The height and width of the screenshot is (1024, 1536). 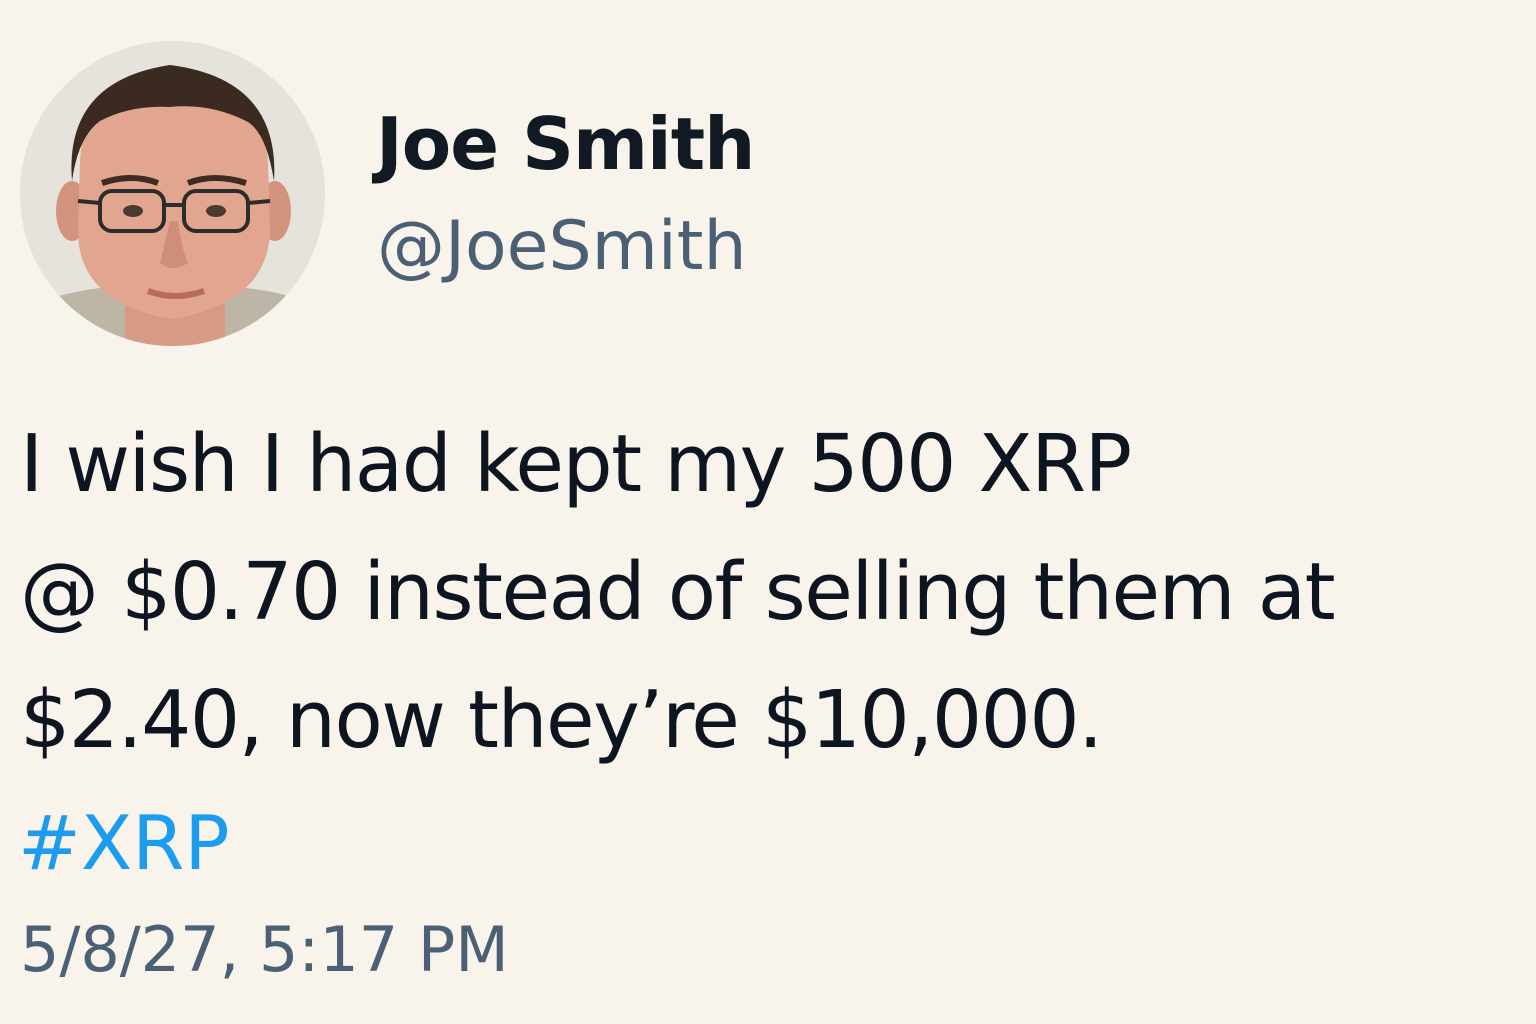 What do you see at coordinates (576, 464) in the screenshot?
I see `tweet-text-line: I wish I had kept my 500 XRP` at bounding box center [576, 464].